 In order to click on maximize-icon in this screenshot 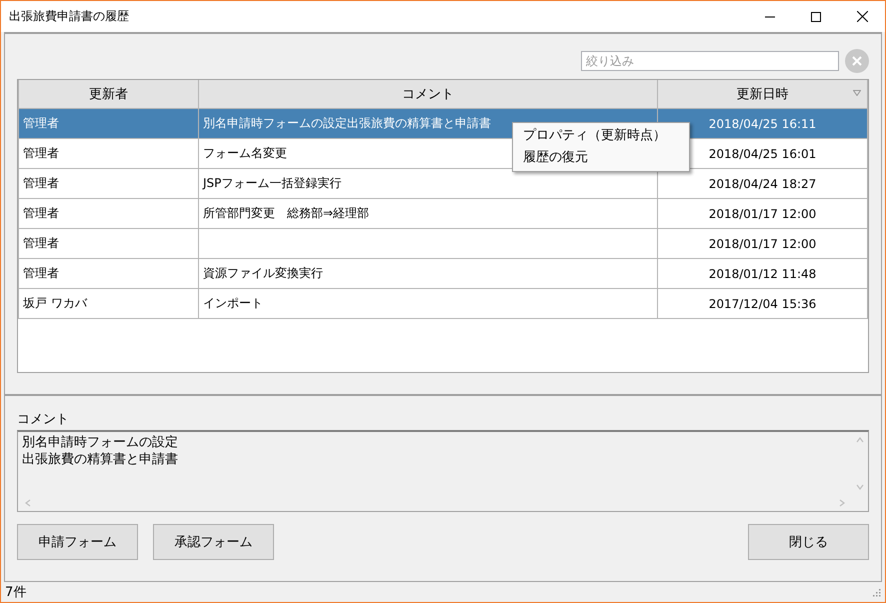, I will do `click(816, 17)`.